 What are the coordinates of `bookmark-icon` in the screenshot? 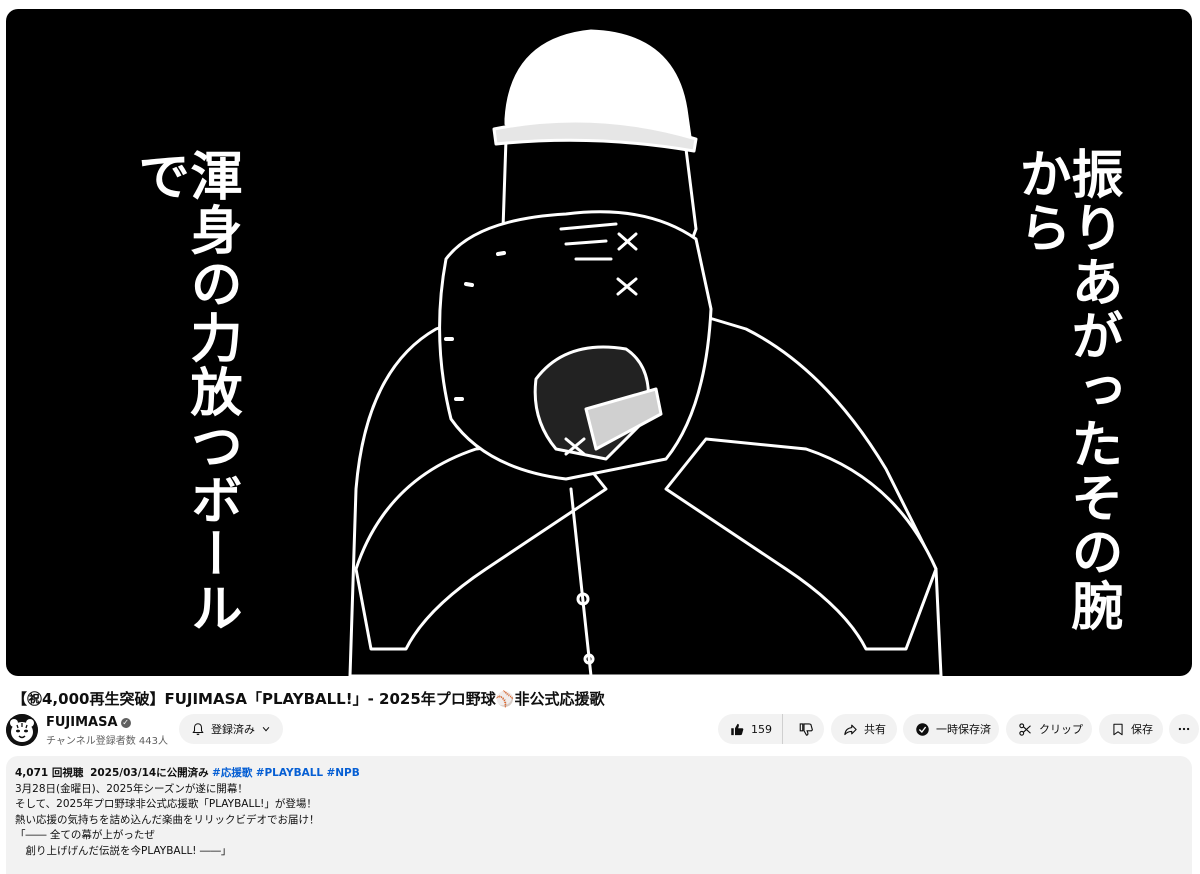 It's located at (1118, 729).